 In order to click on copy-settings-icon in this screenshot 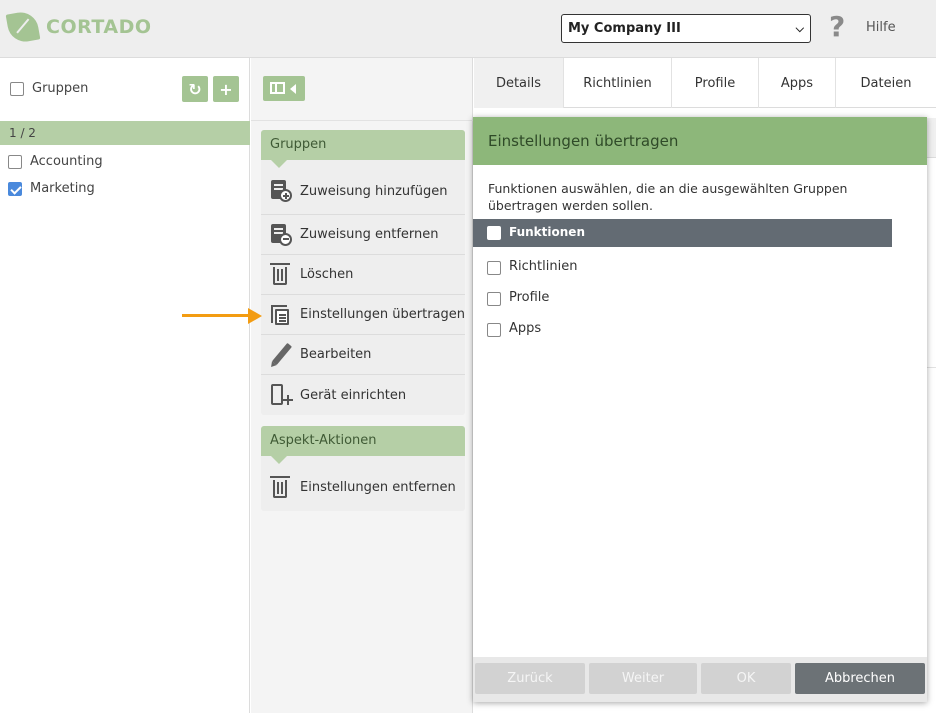, I will do `click(281, 315)`.